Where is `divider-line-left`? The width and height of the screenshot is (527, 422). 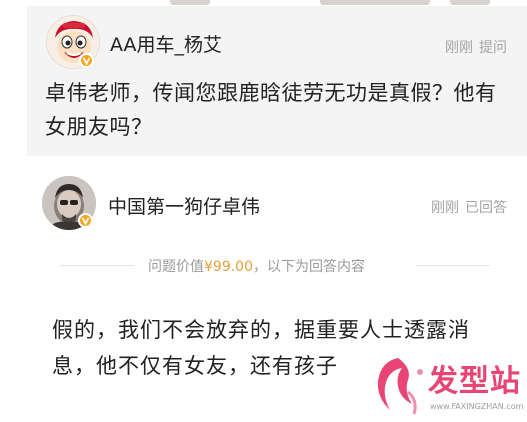 divider-line-left is located at coordinates (97, 265).